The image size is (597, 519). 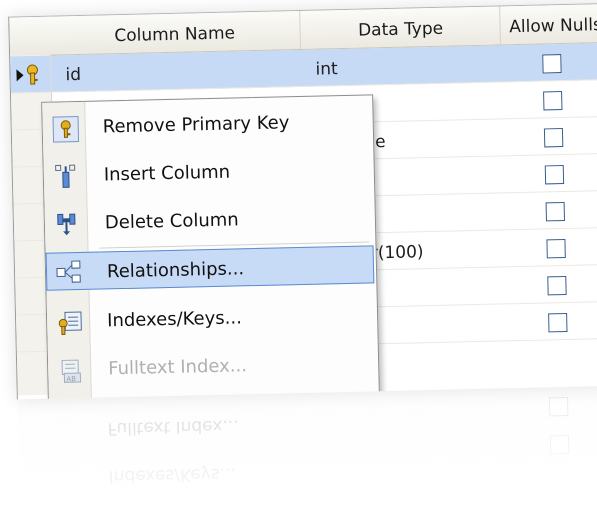 What do you see at coordinates (68, 272) in the screenshot?
I see `relationships-icon` at bounding box center [68, 272].